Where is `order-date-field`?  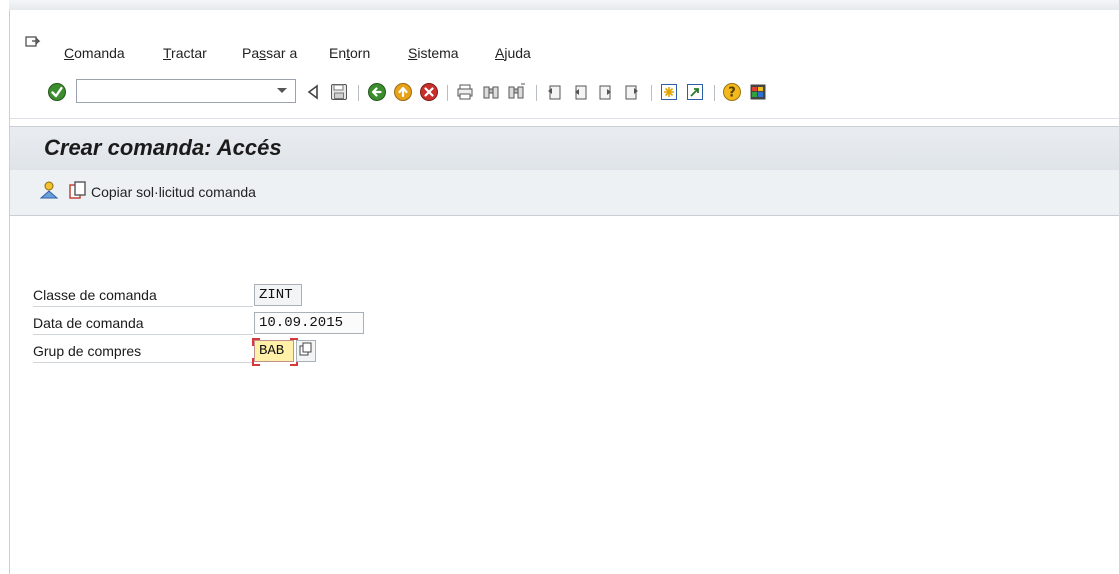
order-date-field is located at coordinates (309, 323).